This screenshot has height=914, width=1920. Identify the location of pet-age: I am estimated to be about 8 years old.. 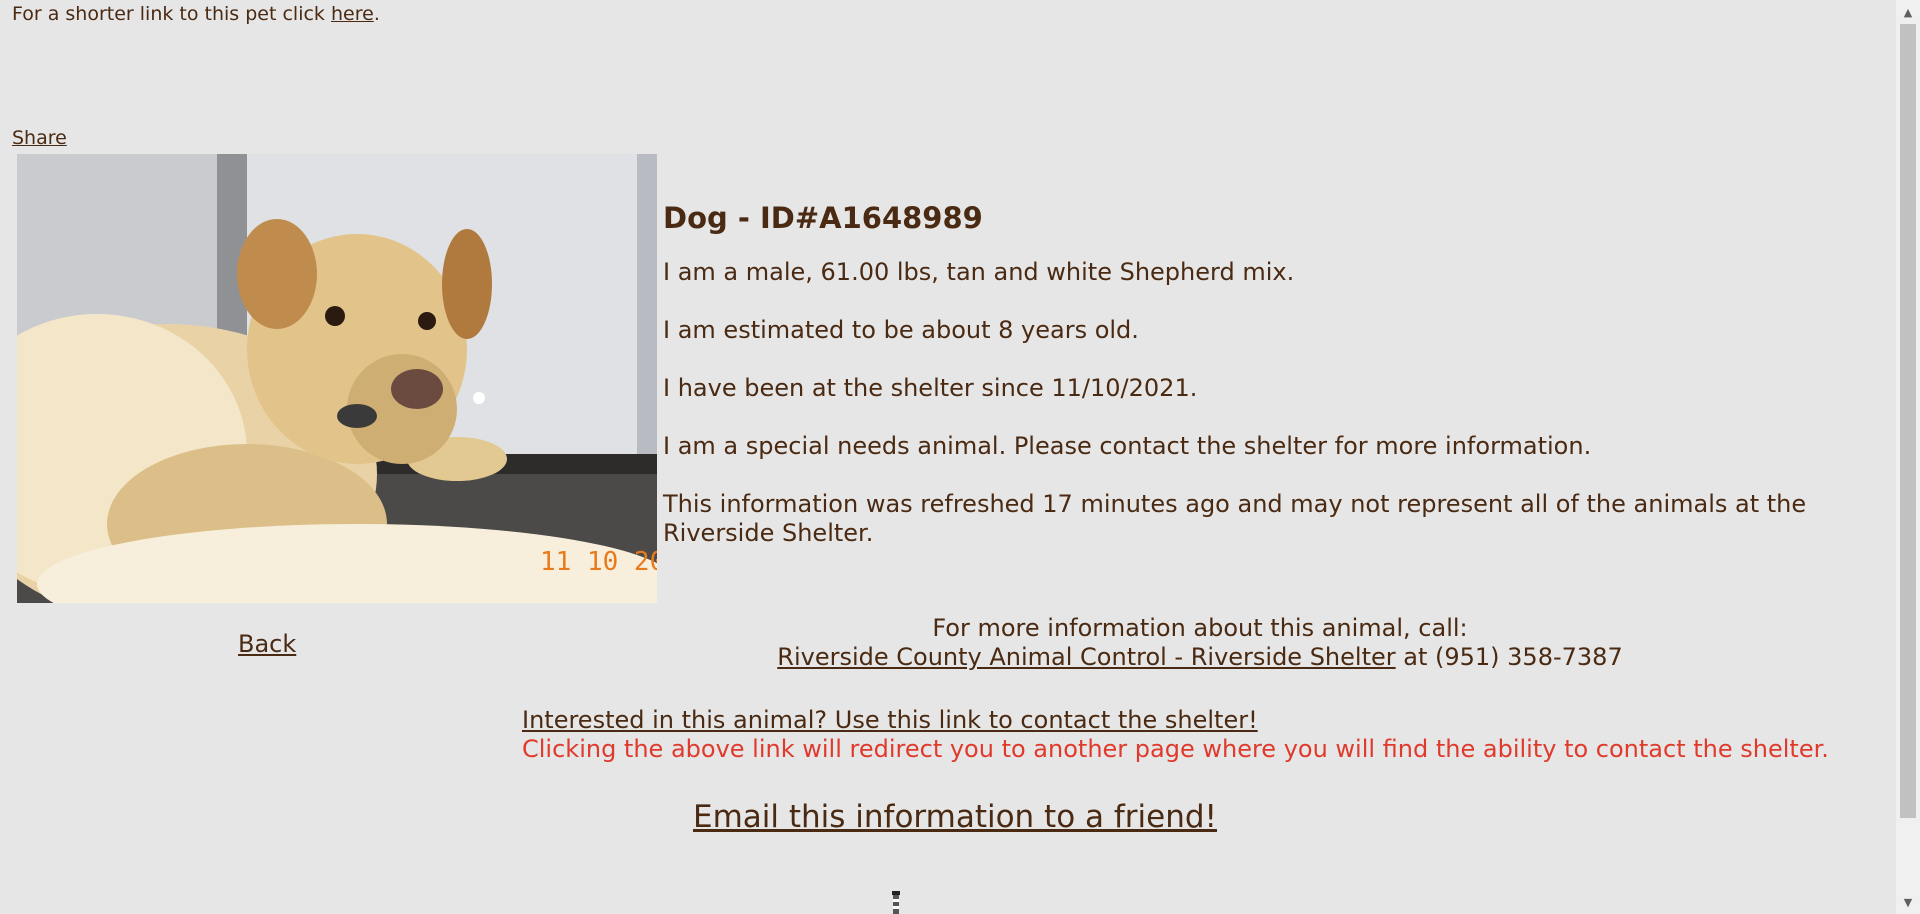
(901, 330).